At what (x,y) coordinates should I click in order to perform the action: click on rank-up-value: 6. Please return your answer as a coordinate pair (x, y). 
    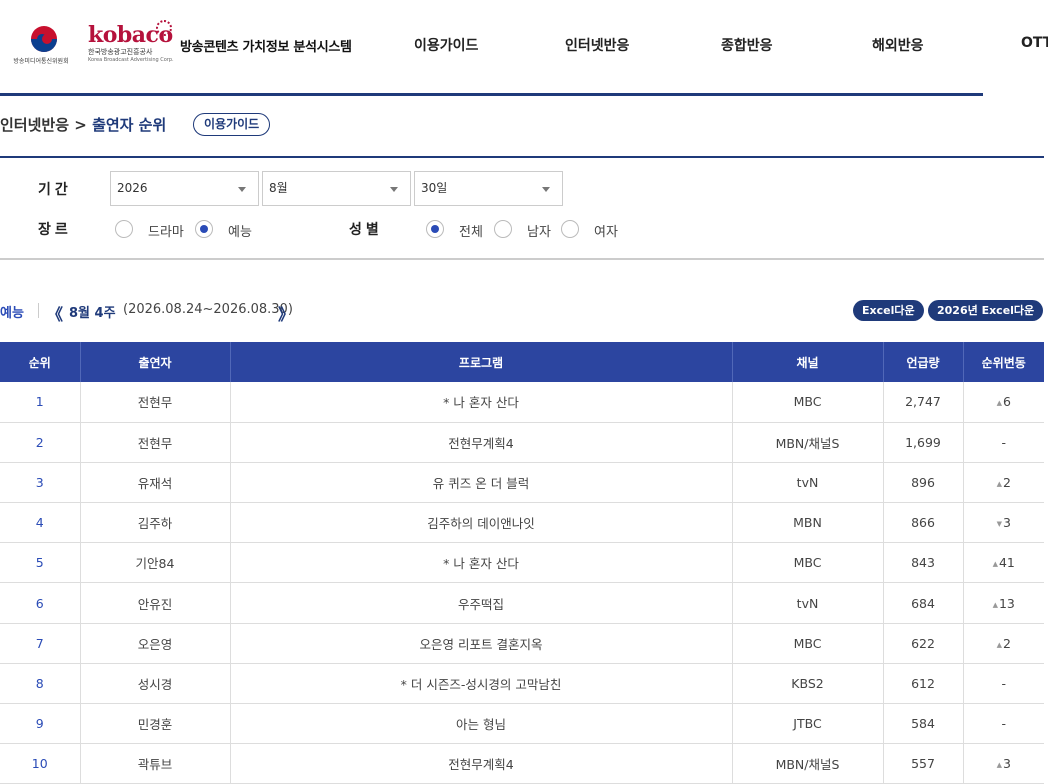
    Looking at the image, I should click on (1004, 401).